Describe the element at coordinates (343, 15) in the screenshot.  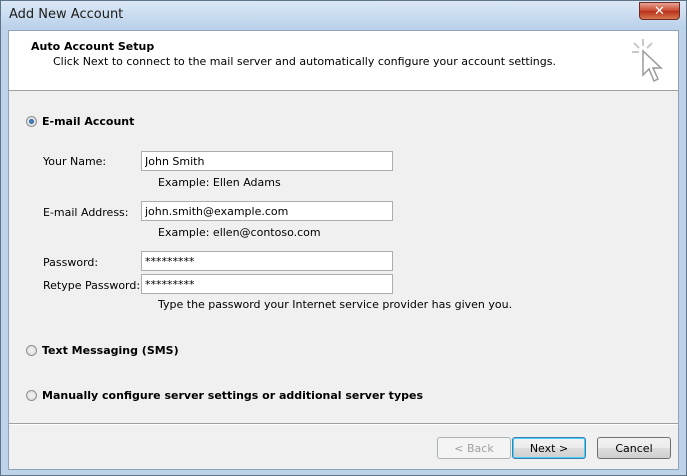
I see `title-bar: Add New Account ✕` at that location.